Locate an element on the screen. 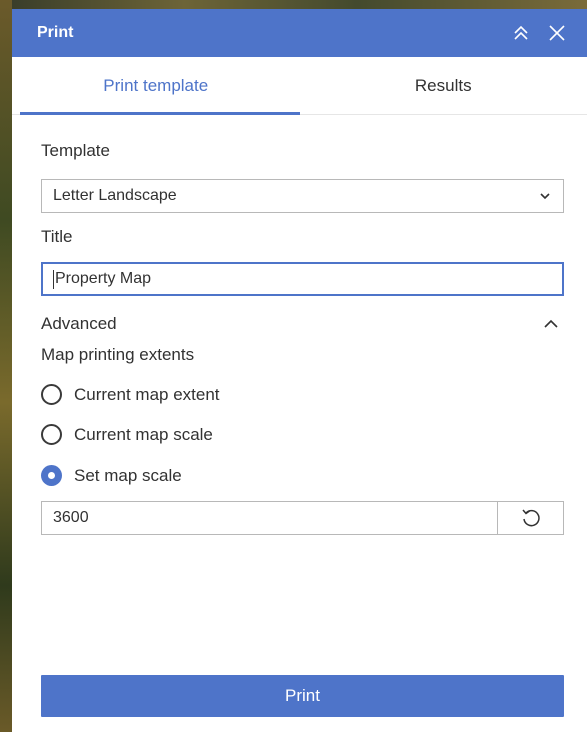  reset-scale-button is located at coordinates (530, 518).